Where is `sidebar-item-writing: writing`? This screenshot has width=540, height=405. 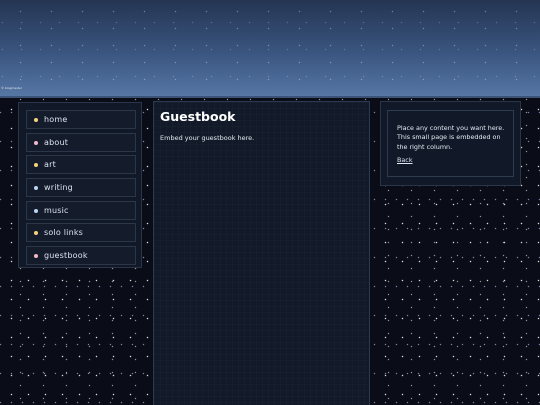
sidebar-item-writing: writing is located at coordinates (81, 187).